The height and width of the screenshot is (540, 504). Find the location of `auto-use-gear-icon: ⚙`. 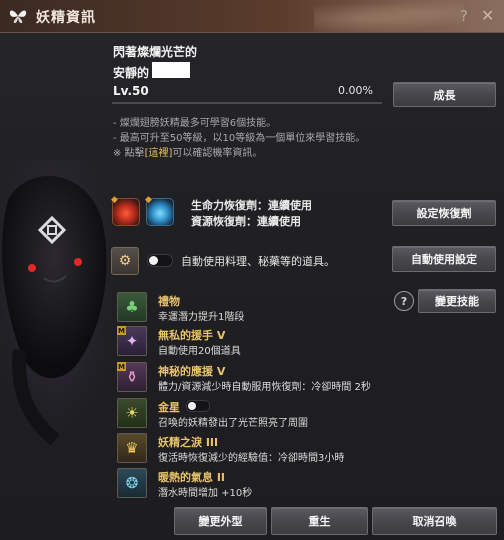

auto-use-gear-icon: ⚙ is located at coordinates (125, 261).